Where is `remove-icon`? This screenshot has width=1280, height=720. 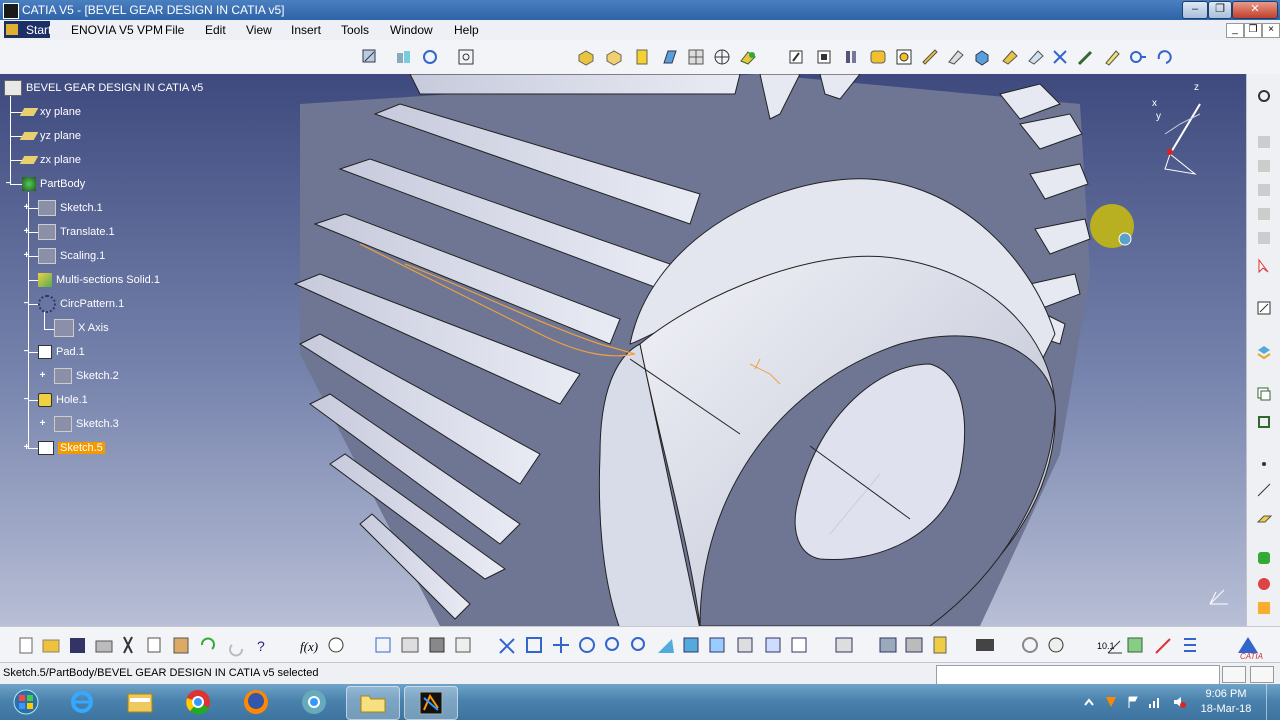
remove-icon is located at coordinates (1010, 57).